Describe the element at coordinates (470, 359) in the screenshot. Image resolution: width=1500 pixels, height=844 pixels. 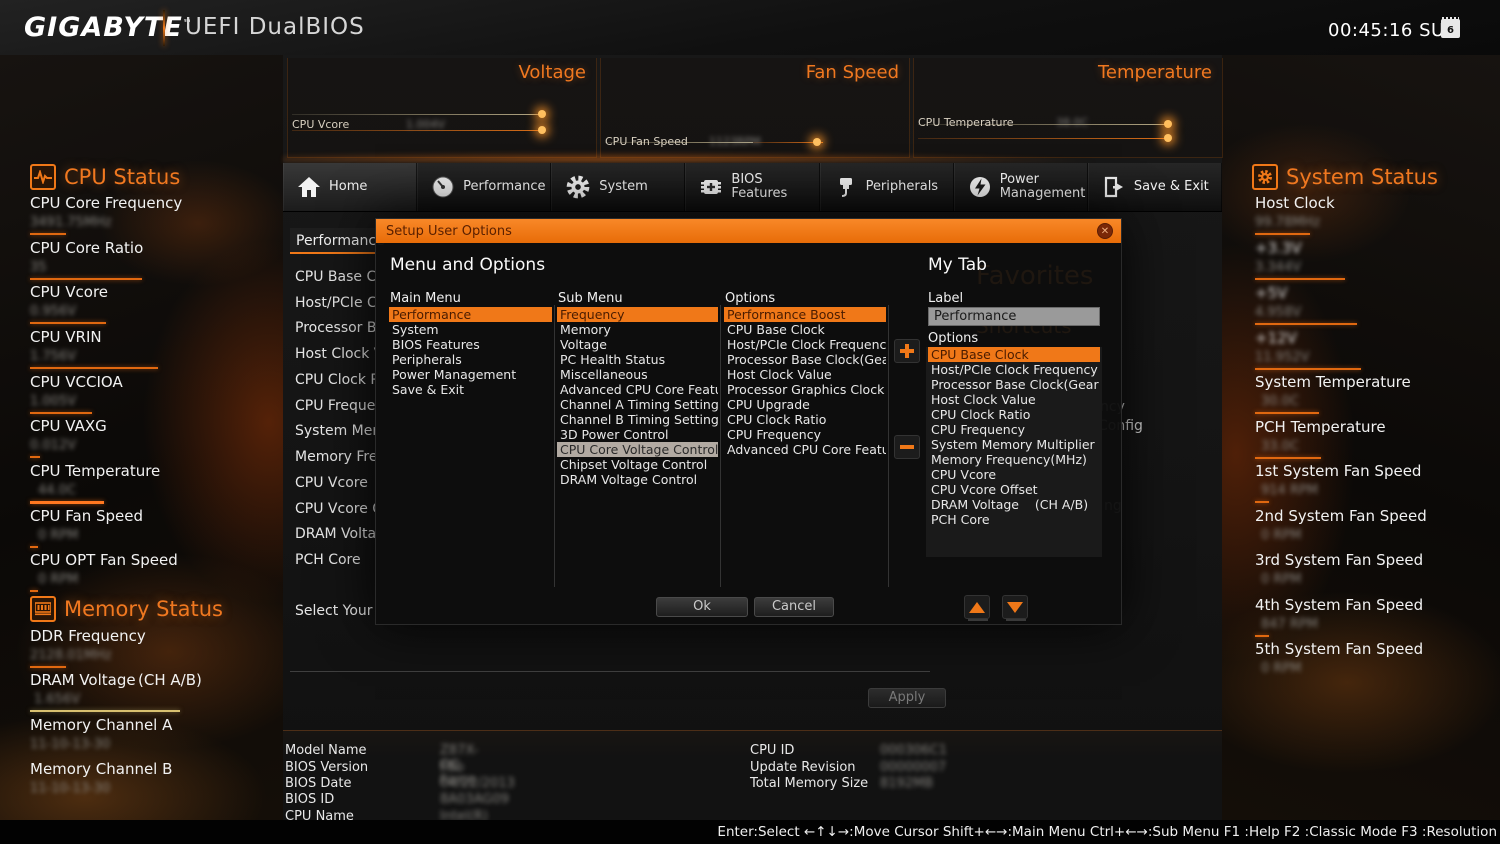
I see `main-menu-item: Peripherals` at that location.